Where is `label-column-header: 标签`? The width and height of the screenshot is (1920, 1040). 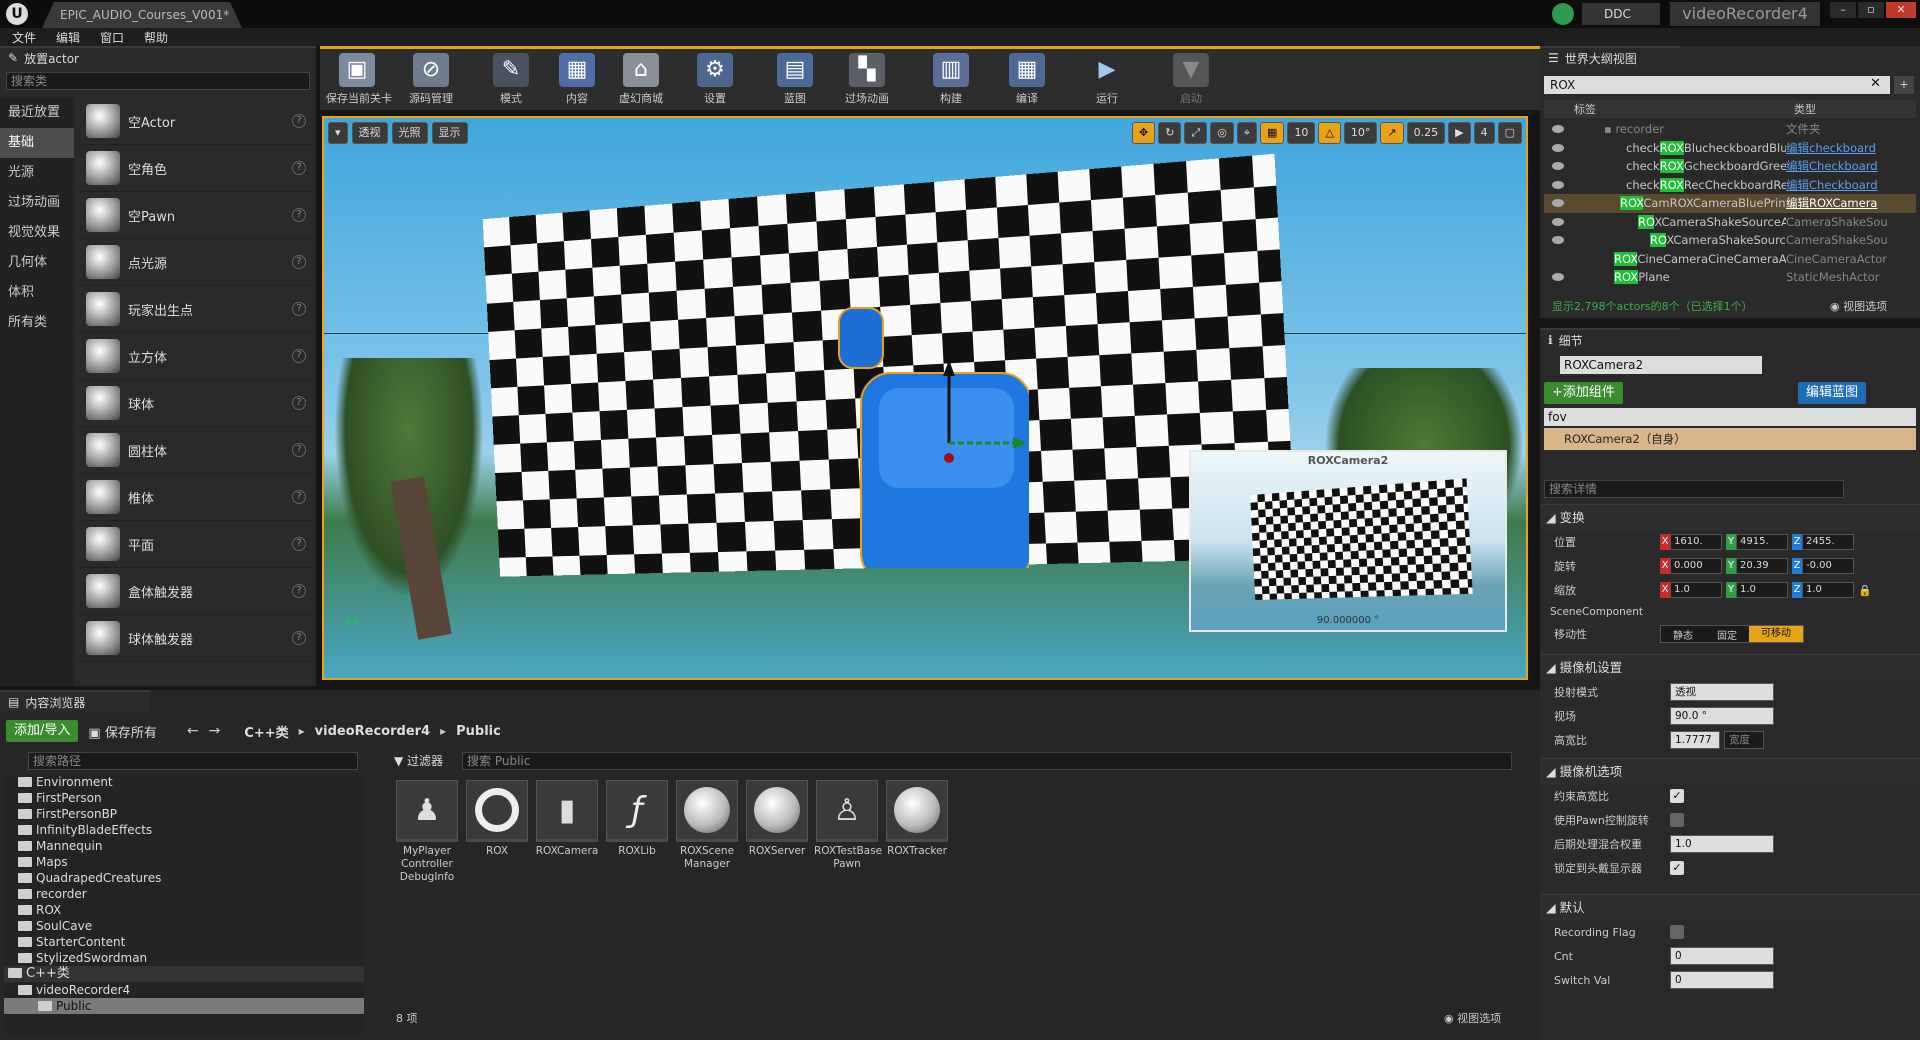
label-column-header: 标签 is located at coordinates (1684, 109).